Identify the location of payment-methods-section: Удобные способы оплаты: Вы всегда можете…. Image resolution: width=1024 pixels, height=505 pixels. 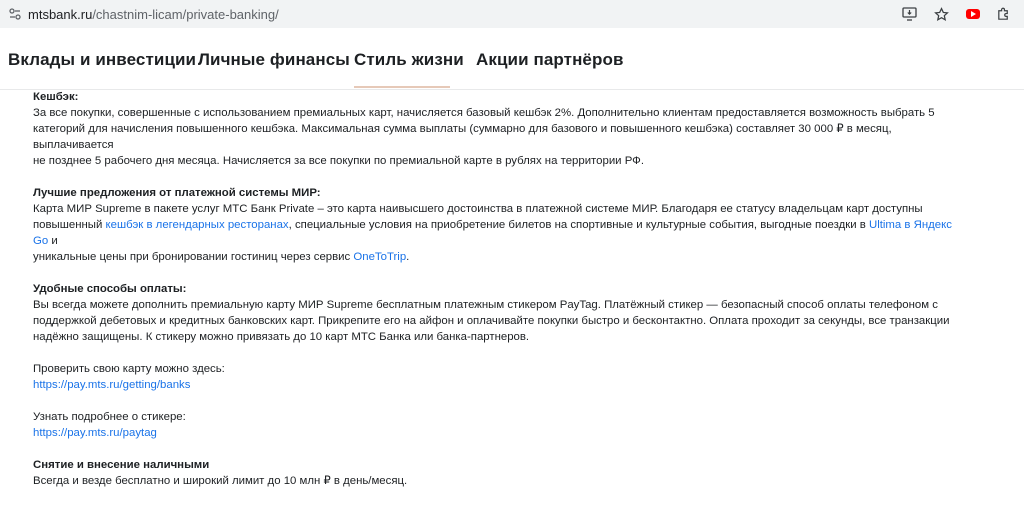
(498, 313).